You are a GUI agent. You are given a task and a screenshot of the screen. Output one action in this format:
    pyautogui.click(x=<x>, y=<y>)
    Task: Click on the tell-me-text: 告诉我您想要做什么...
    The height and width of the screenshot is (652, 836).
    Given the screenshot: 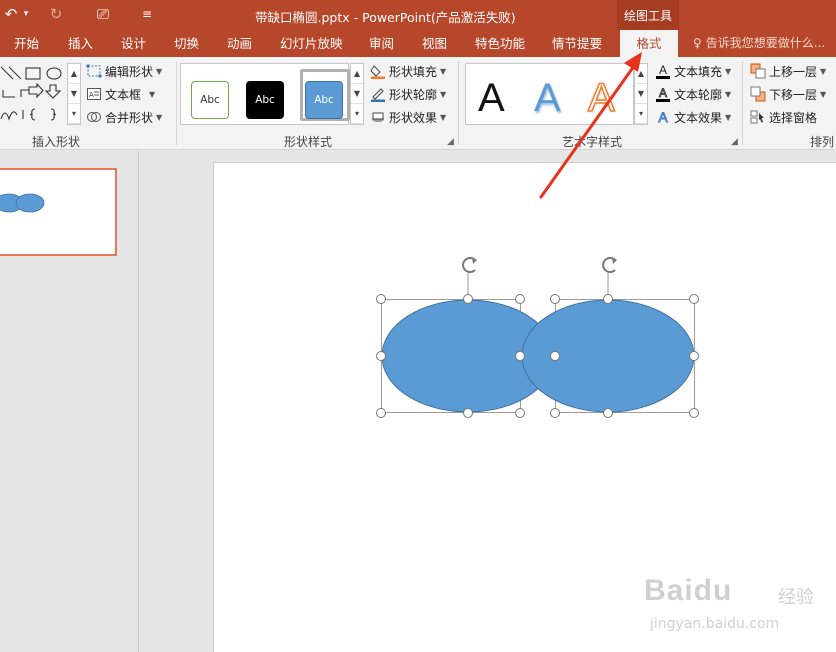 What is the action you would take?
    pyautogui.click(x=765, y=43)
    